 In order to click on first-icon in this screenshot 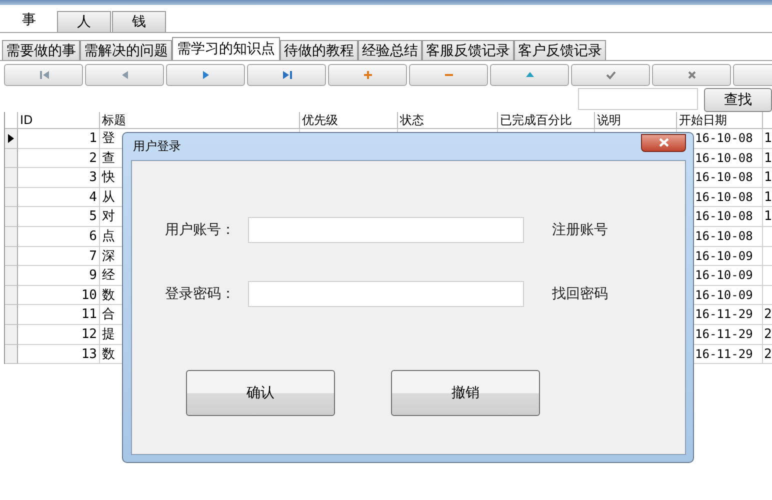, I will do `click(43, 75)`.